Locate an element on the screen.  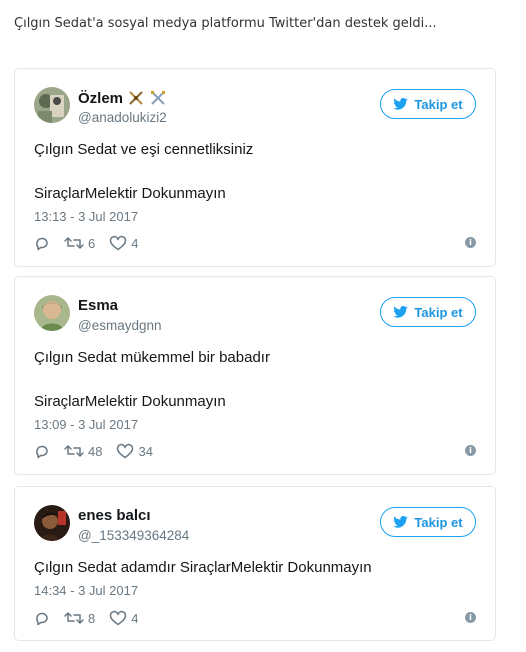
retweet-button: 8 is located at coordinates (79, 618).